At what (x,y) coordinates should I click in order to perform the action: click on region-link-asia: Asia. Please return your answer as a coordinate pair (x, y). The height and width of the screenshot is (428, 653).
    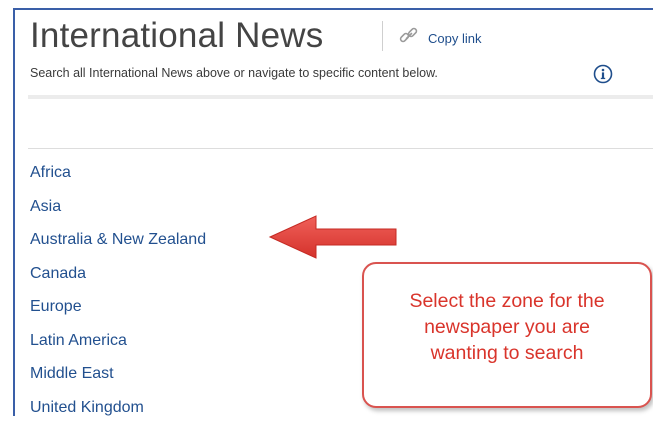
    Looking at the image, I should click on (118, 211).